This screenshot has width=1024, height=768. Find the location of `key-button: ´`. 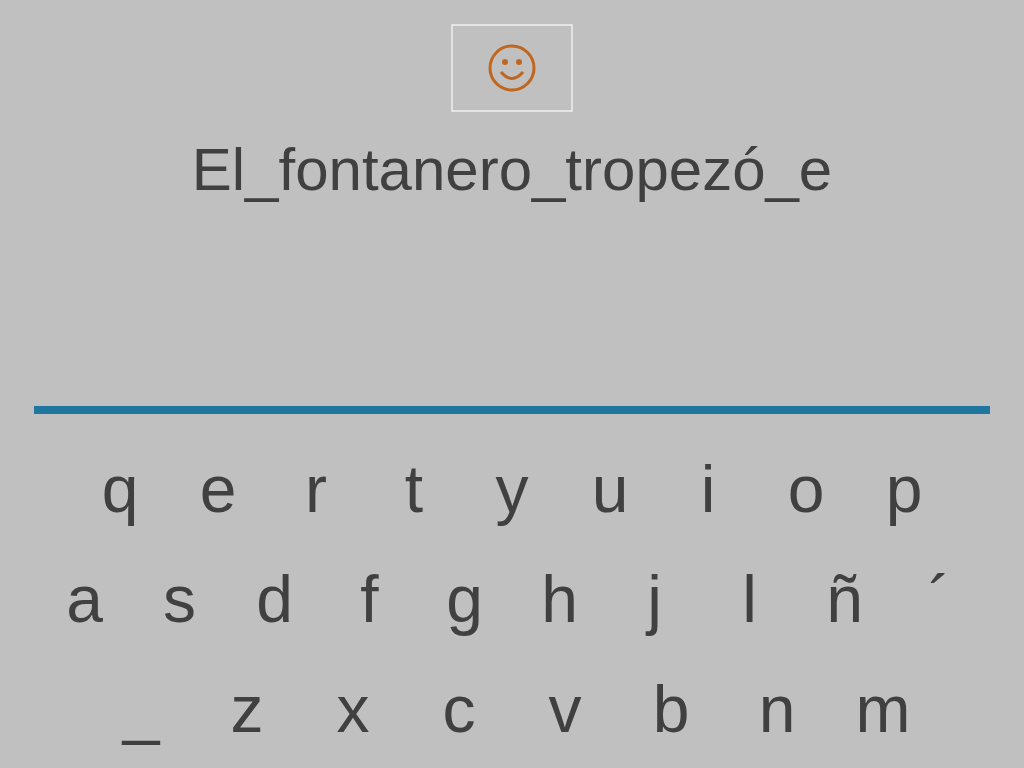

key-button: ´ is located at coordinates (939, 599).